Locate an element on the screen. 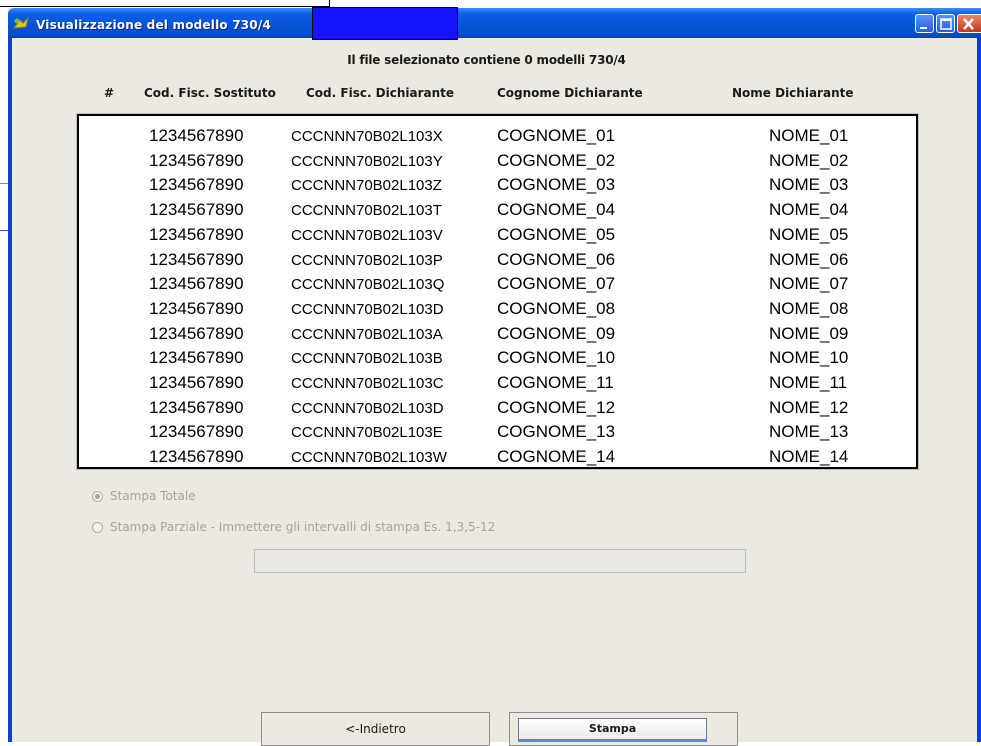 The width and height of the screenshot is (981, 746). cognome-cell: COGNOME_08 is located at coordinates (556, 308).